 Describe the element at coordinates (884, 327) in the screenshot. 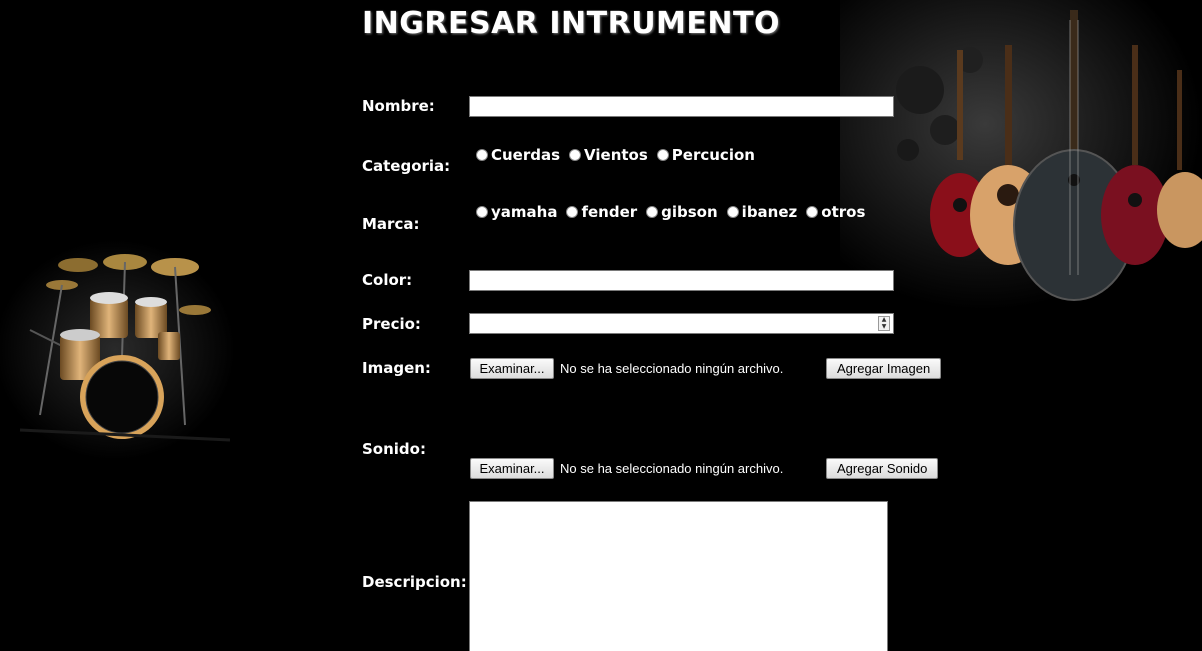

I see `stepper-down-icon: ▼` at that location.